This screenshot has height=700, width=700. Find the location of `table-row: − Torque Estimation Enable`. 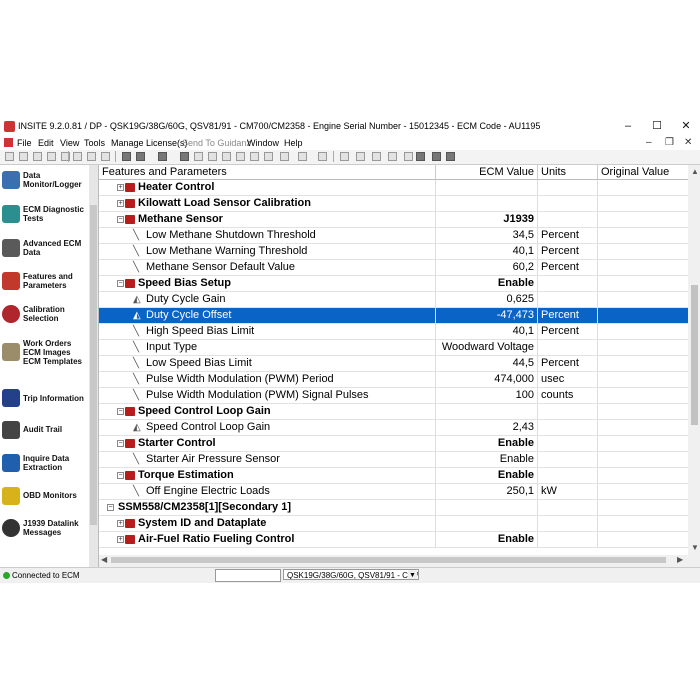

table-row: − Torque Estimation Enable is located at coordinates (393, 476).